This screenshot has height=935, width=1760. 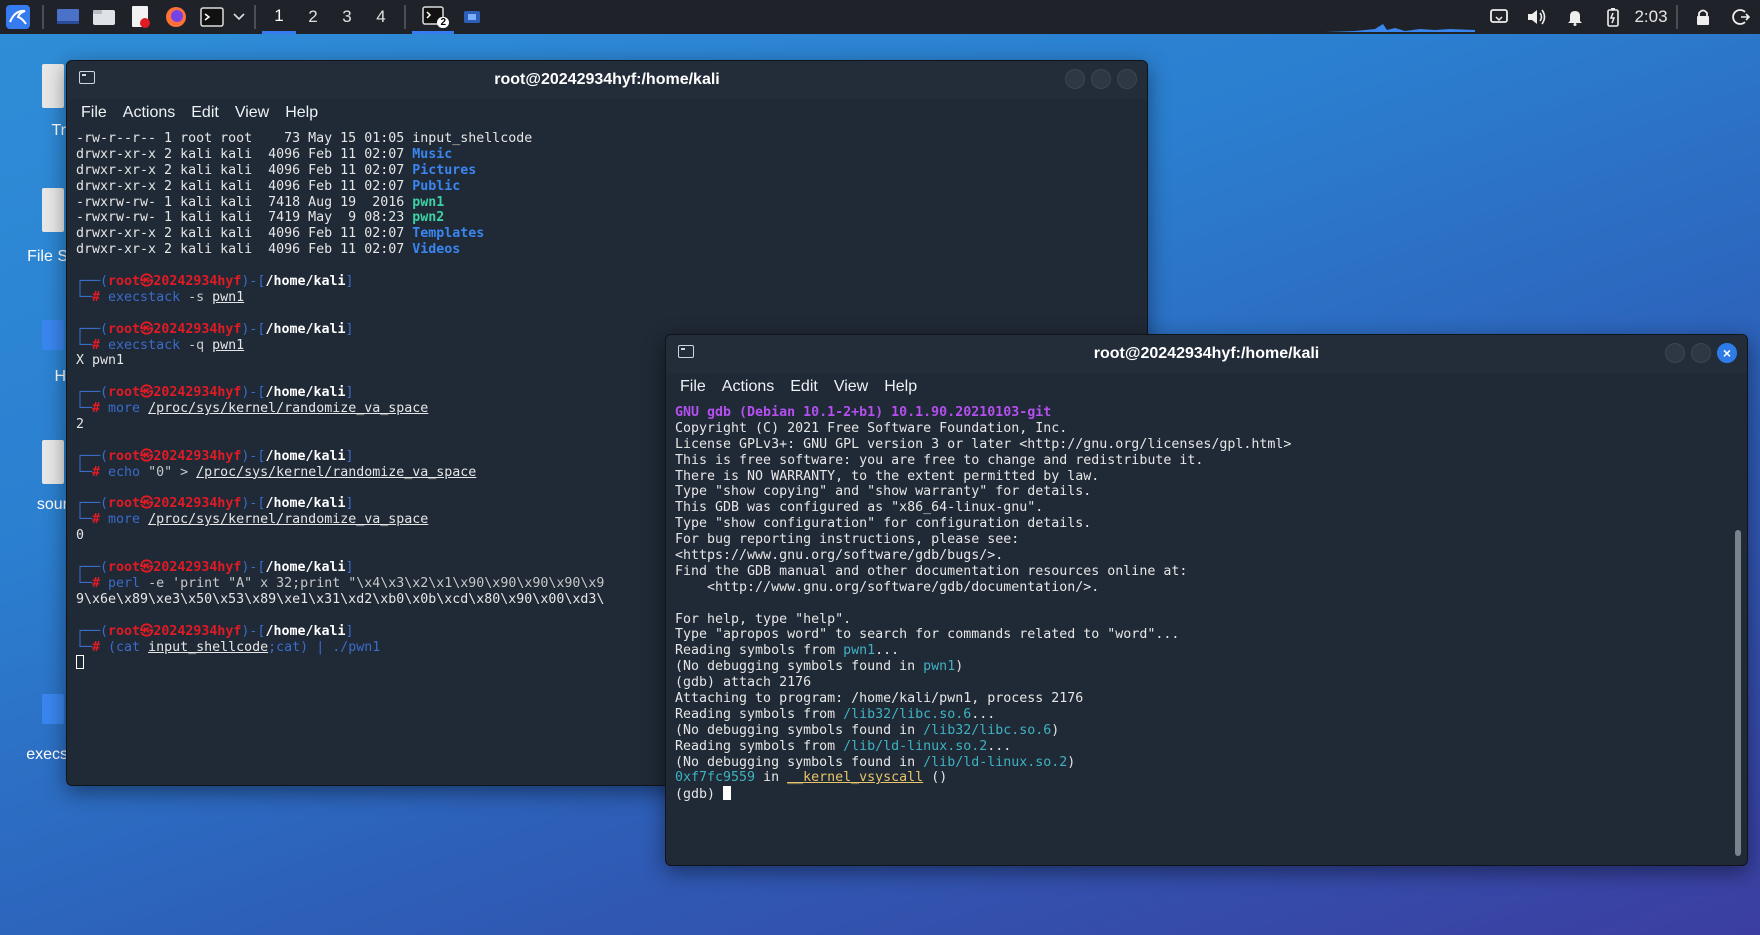 I want to click on display-icon, so click(x=1499, y=17).